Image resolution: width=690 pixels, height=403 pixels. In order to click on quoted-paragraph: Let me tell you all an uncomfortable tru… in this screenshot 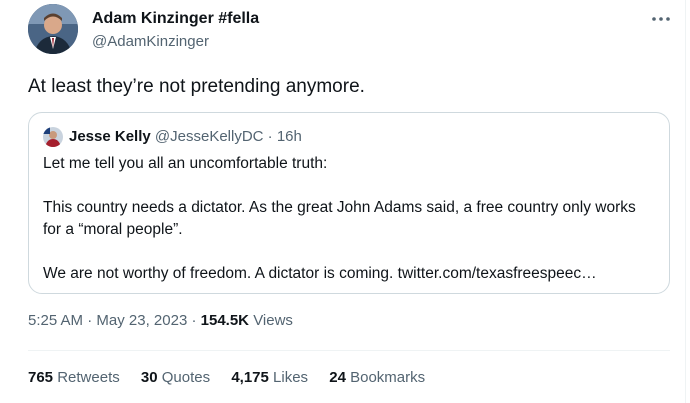, I will do `click(185, 163)`.